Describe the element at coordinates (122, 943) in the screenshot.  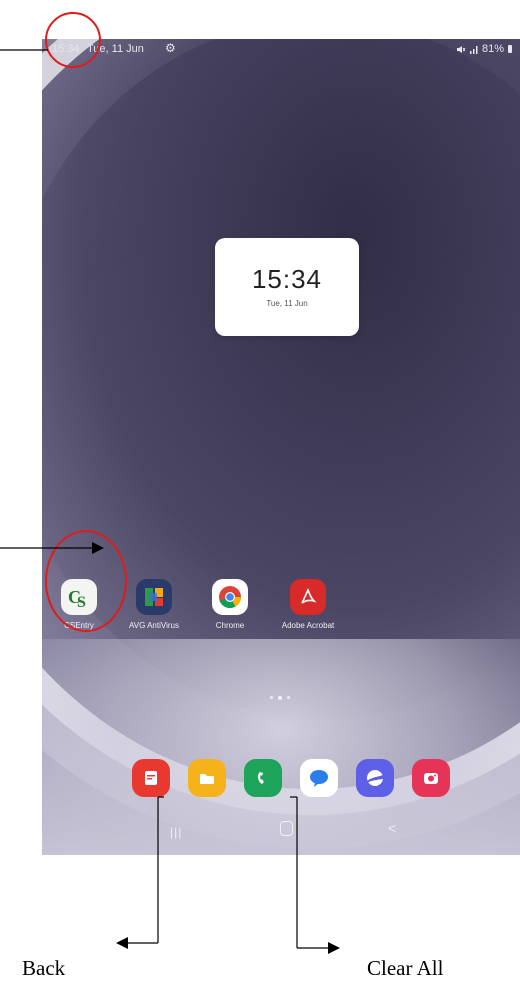
I see `arrow-head-back` at that location.